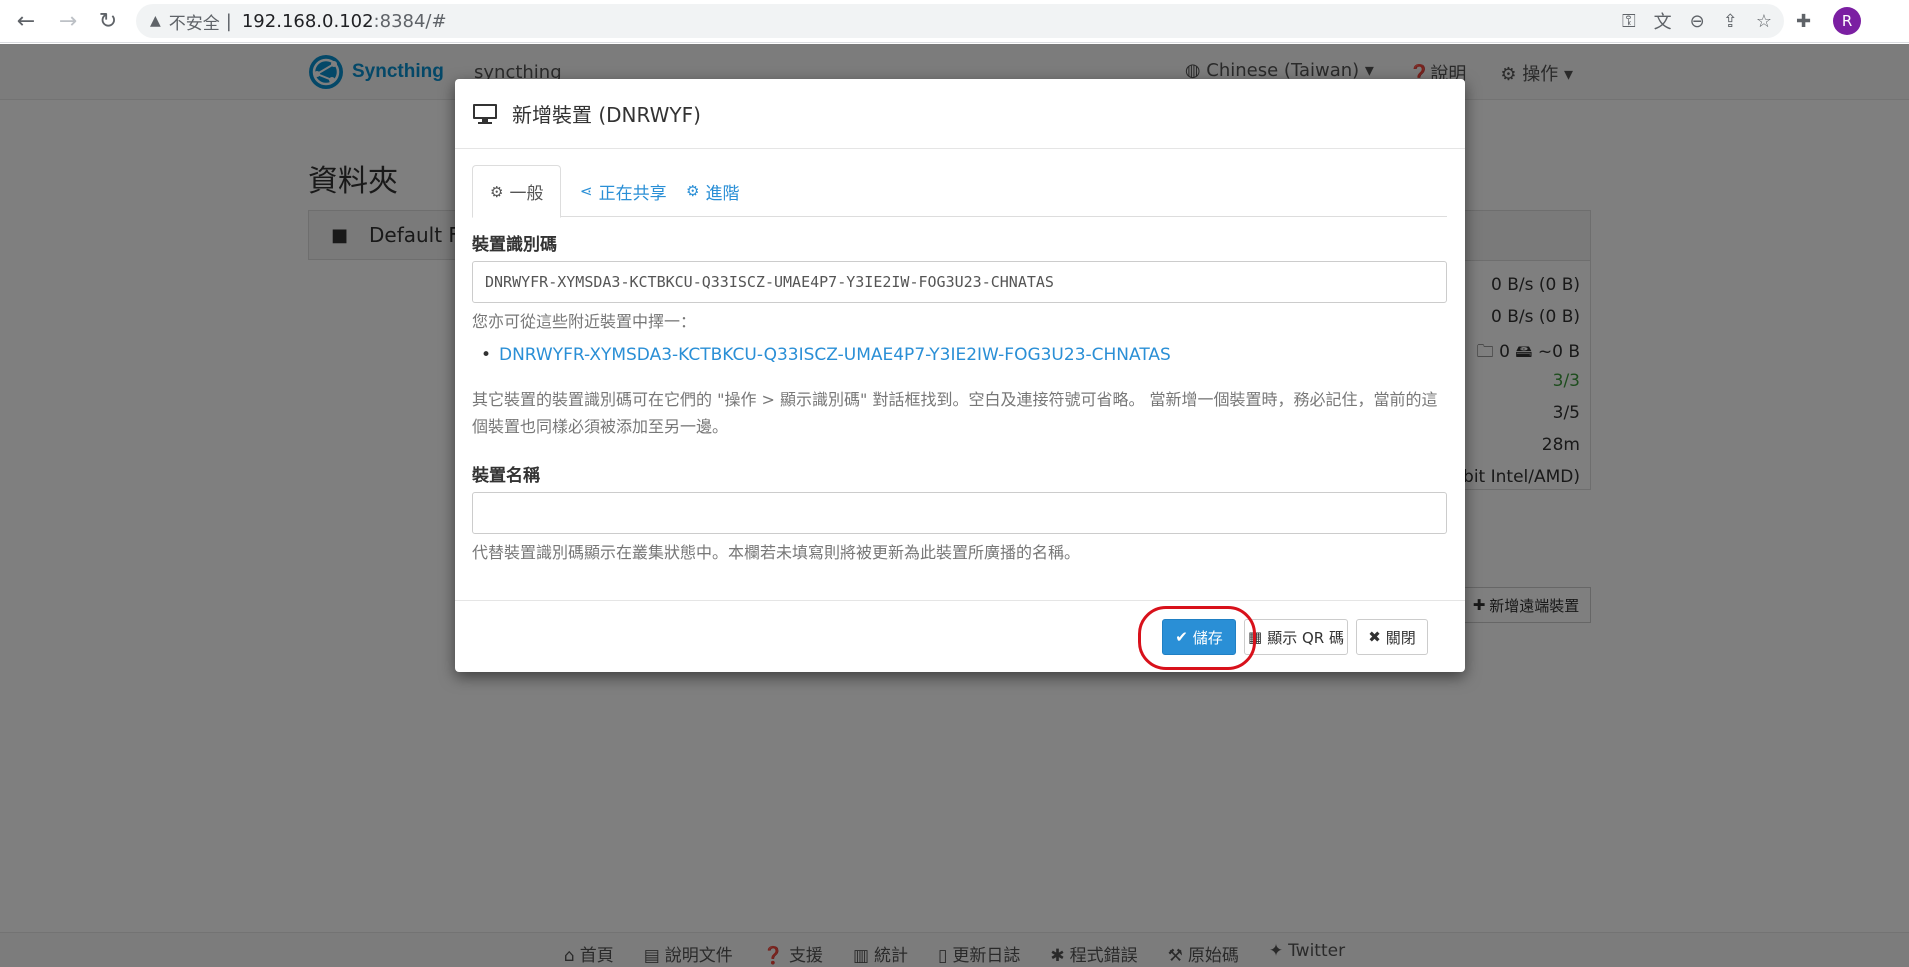  What do you see at coordinates (1374, 637) in the screenshot?
I see `close-icon: ✖` at bounding box center [1374, 637].